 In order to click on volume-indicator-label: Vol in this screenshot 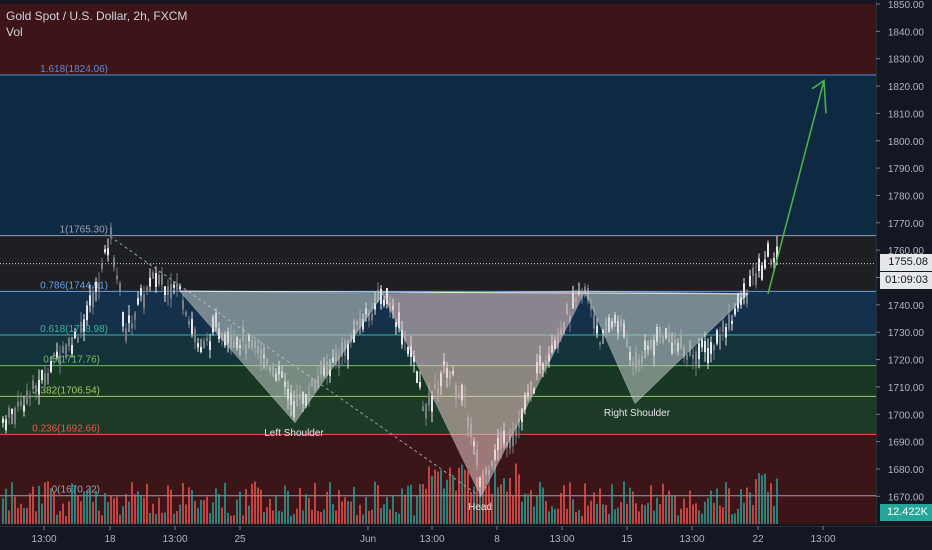, I will do `click(14, 32)`.